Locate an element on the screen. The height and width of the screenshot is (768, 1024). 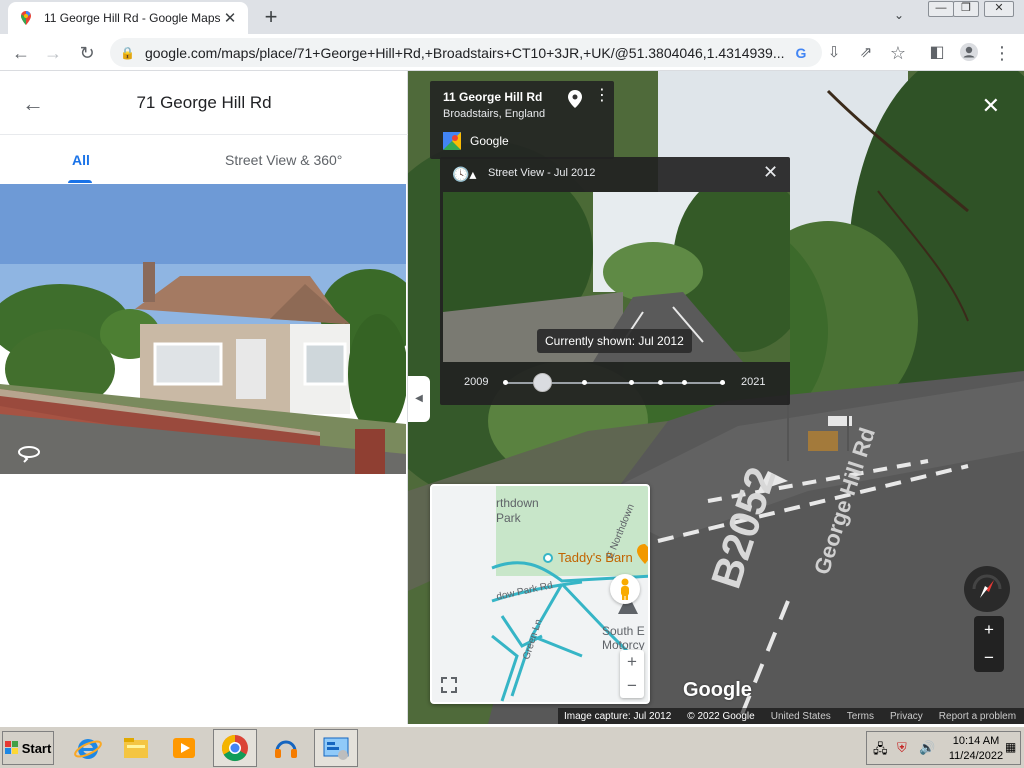
reload-icon: ↻ is located at coordinates (87, 53).